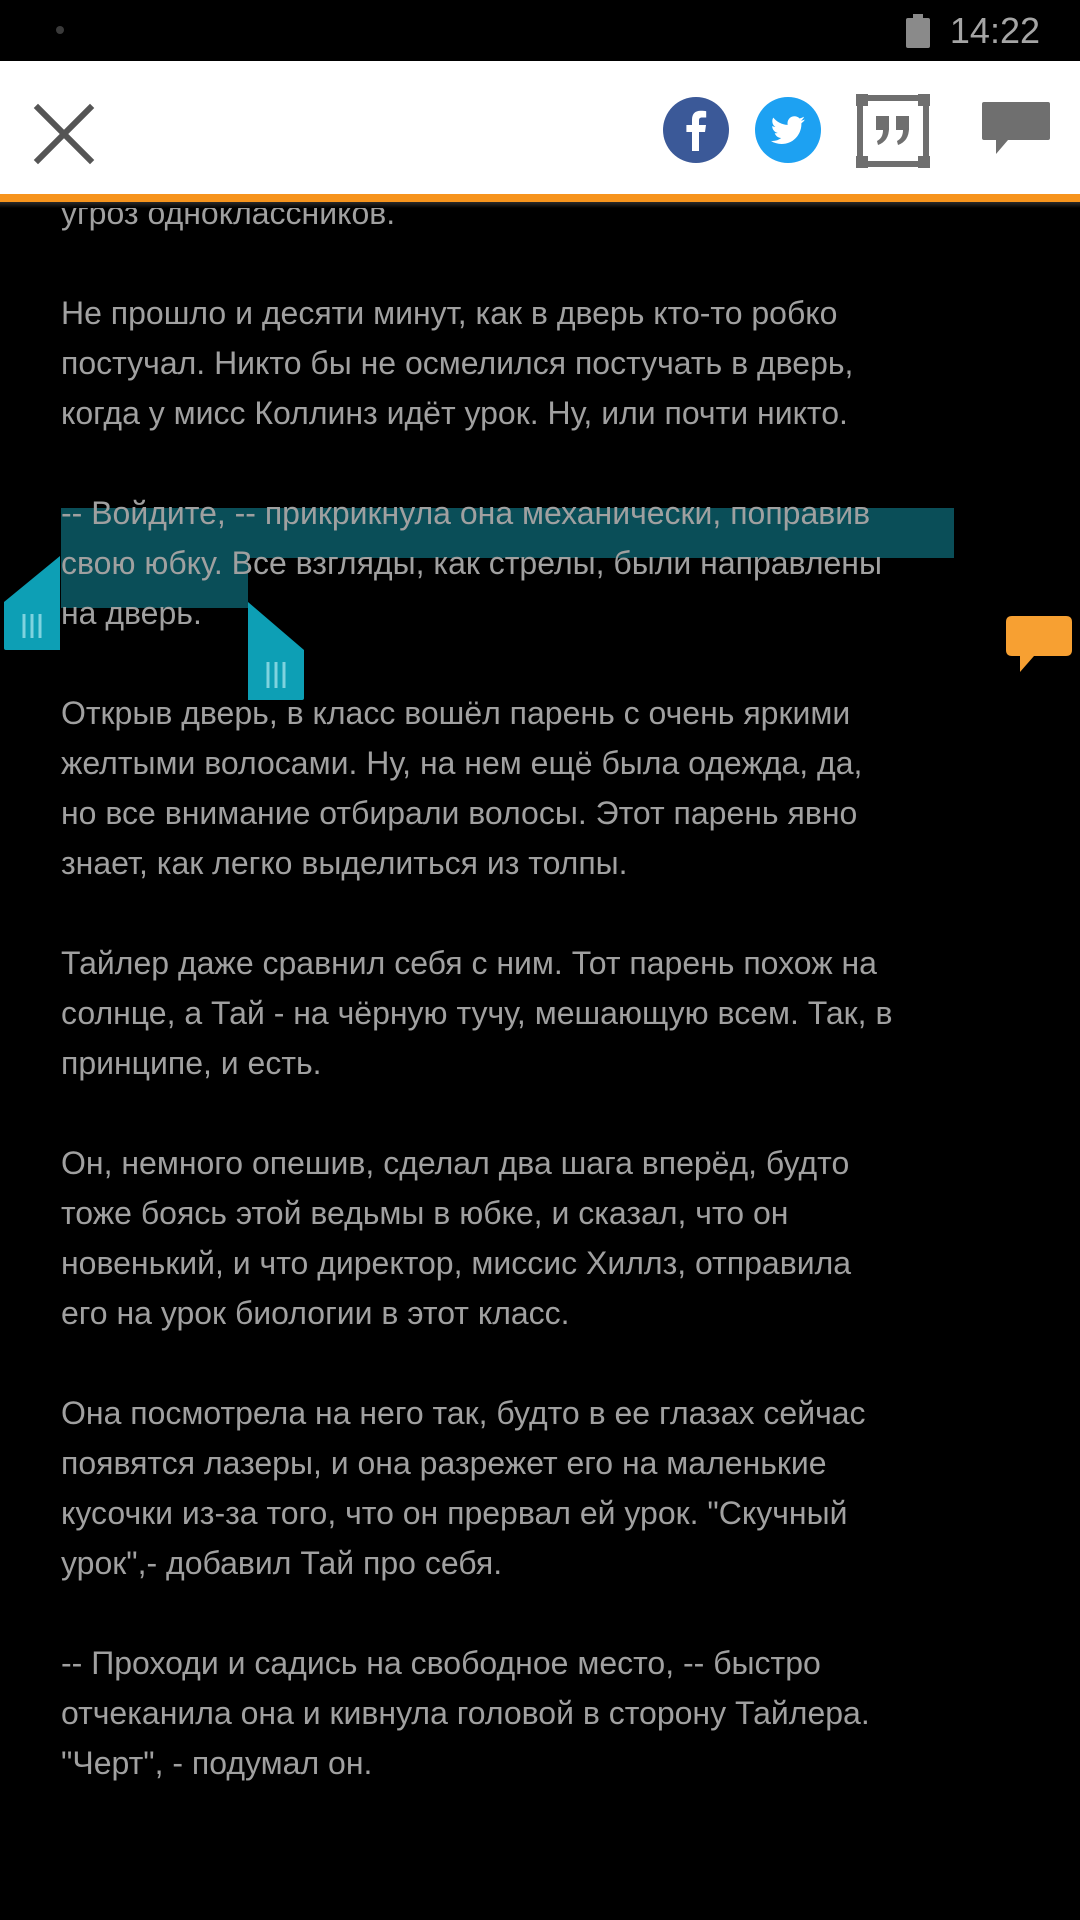 The image size is (1080, 1920). Describe the element at coordinates (918, 31) in the screenshot. I see `battery-icon` at that location.